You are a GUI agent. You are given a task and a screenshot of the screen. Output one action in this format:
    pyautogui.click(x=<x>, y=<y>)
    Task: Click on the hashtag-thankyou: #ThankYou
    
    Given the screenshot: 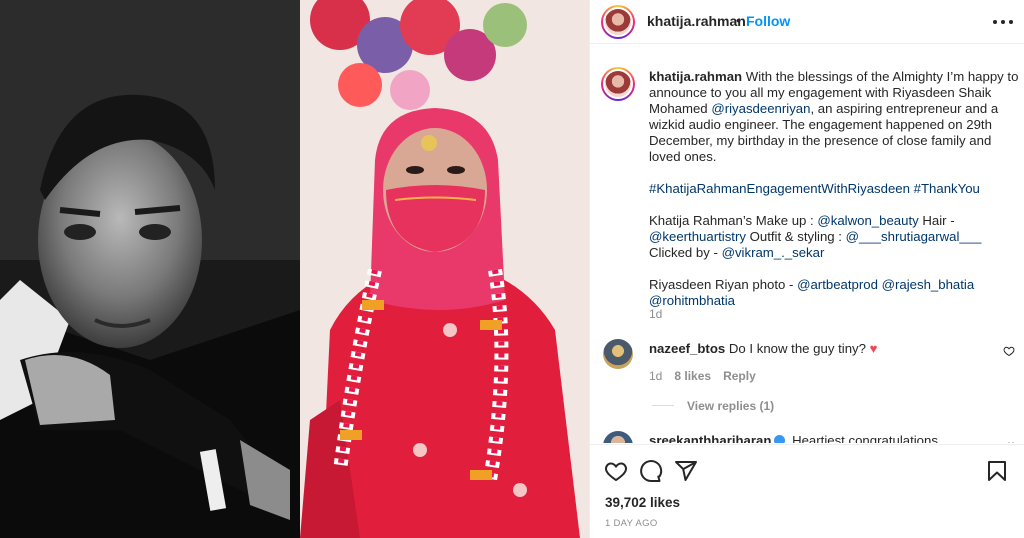 What is the action you would take?
    pyautogui.click(x=947, y=188)
    